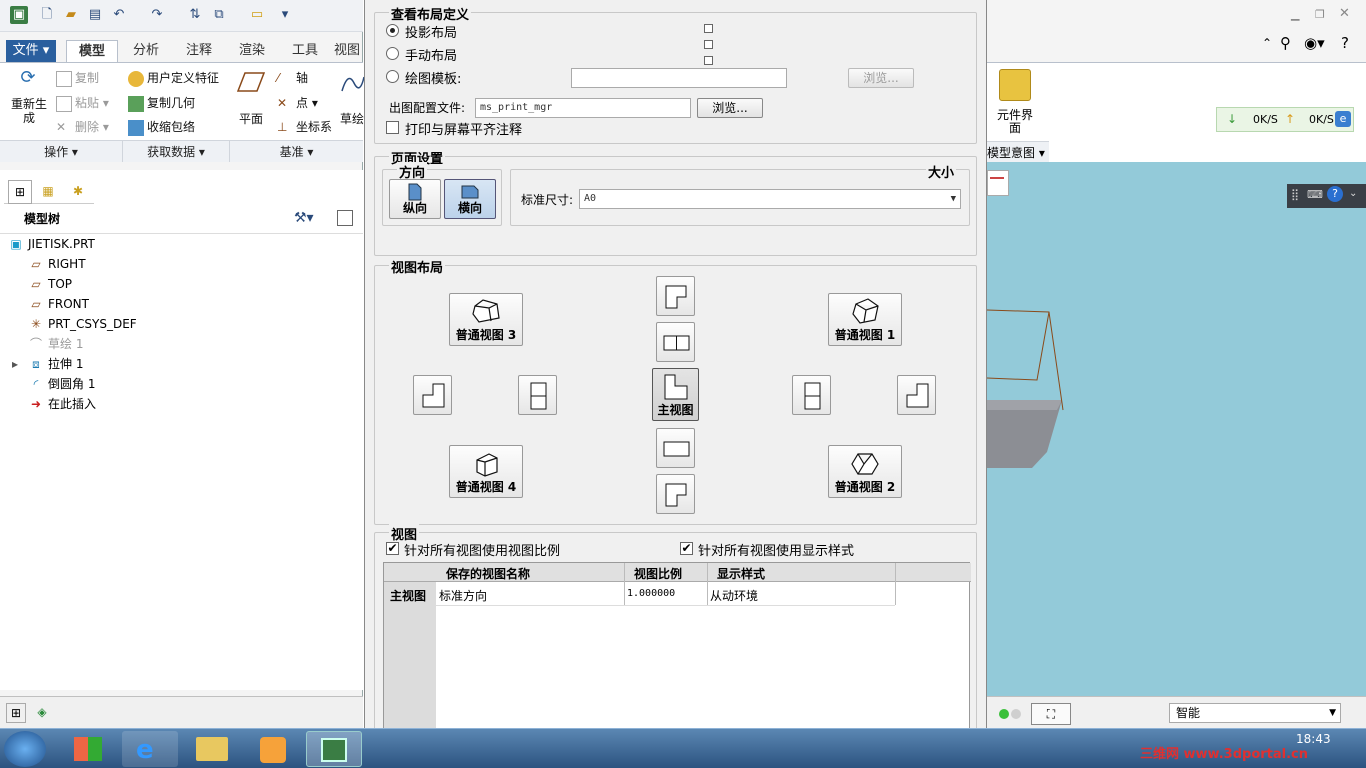  What do you see at coordinates (686, 548) in the screenshot?
I see `use-display-style-checkbox: ✔` at bounding box center [686, 548].